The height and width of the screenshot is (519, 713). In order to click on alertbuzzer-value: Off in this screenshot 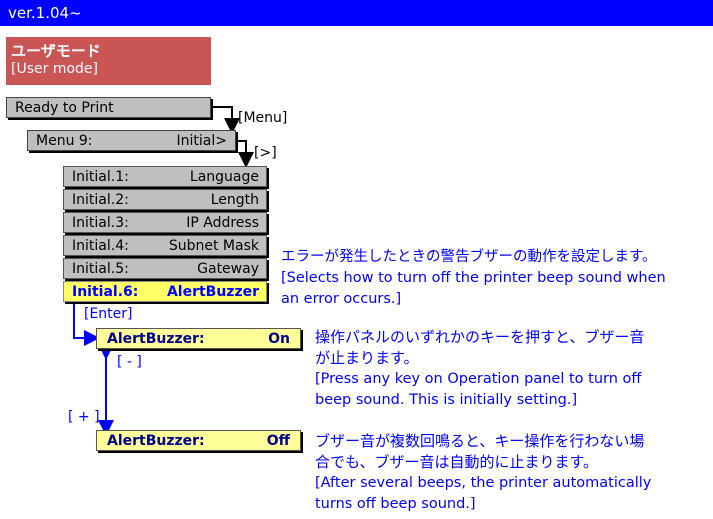, I will do `click(278, 440)`.